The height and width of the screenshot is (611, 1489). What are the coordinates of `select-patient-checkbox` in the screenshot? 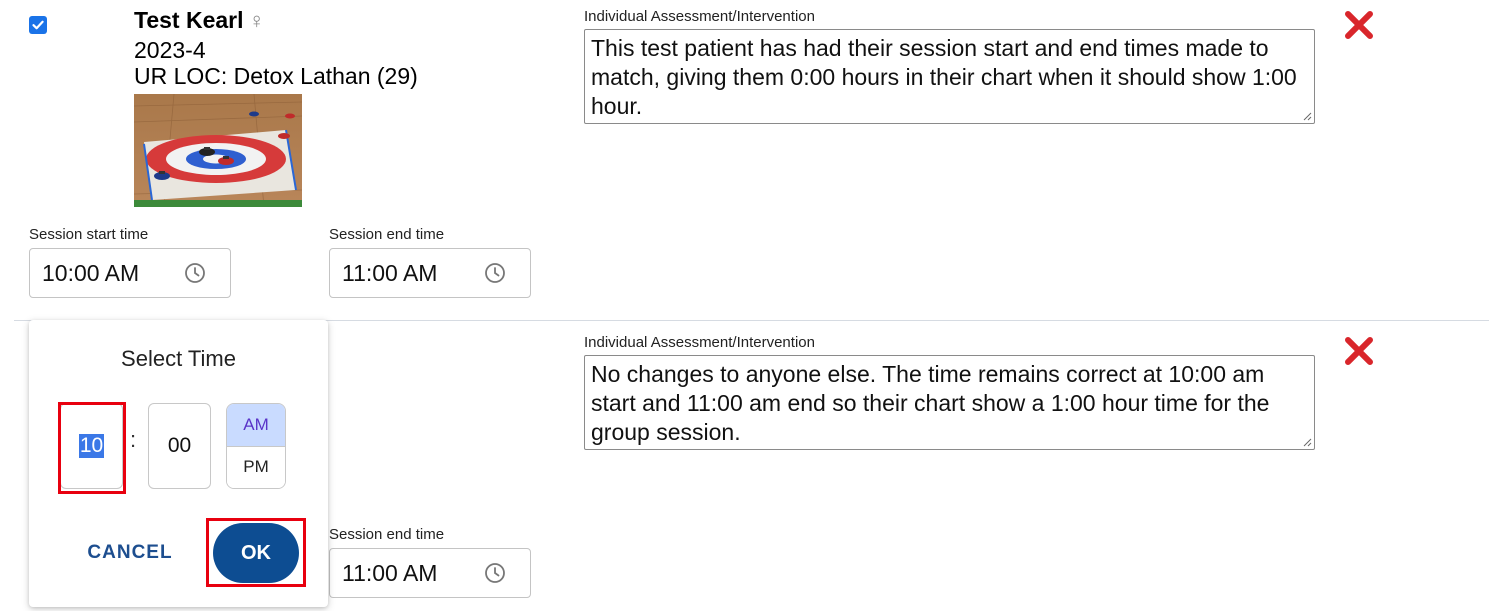 It's located at (38, 25).